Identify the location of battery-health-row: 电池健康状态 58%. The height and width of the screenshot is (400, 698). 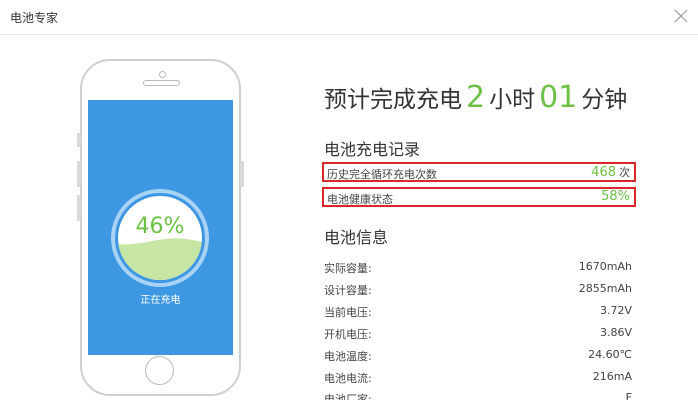
(479, 197).